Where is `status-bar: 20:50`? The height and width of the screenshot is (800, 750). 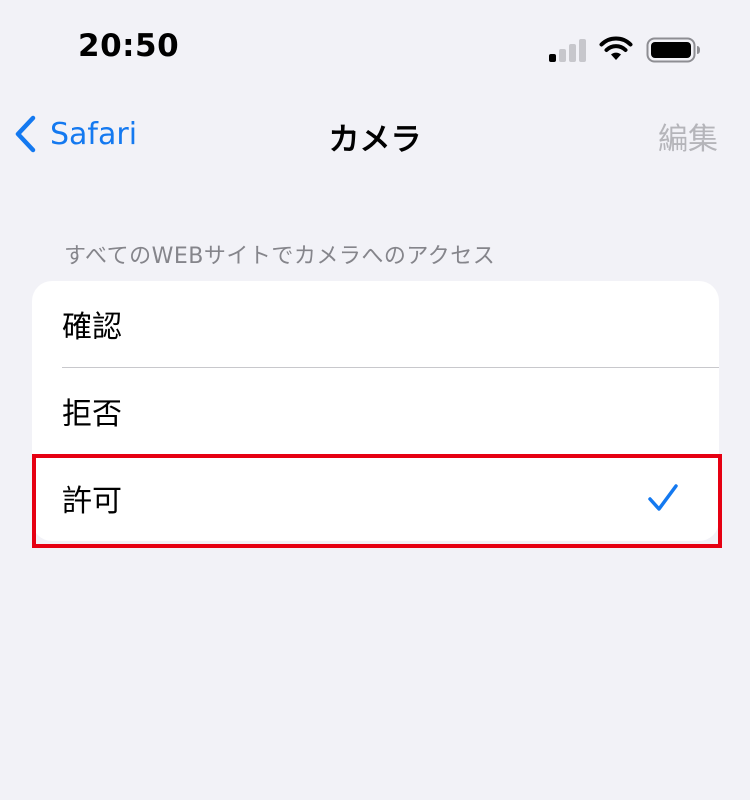 status-bar: 20:50 is located at coordinates (375, 50).